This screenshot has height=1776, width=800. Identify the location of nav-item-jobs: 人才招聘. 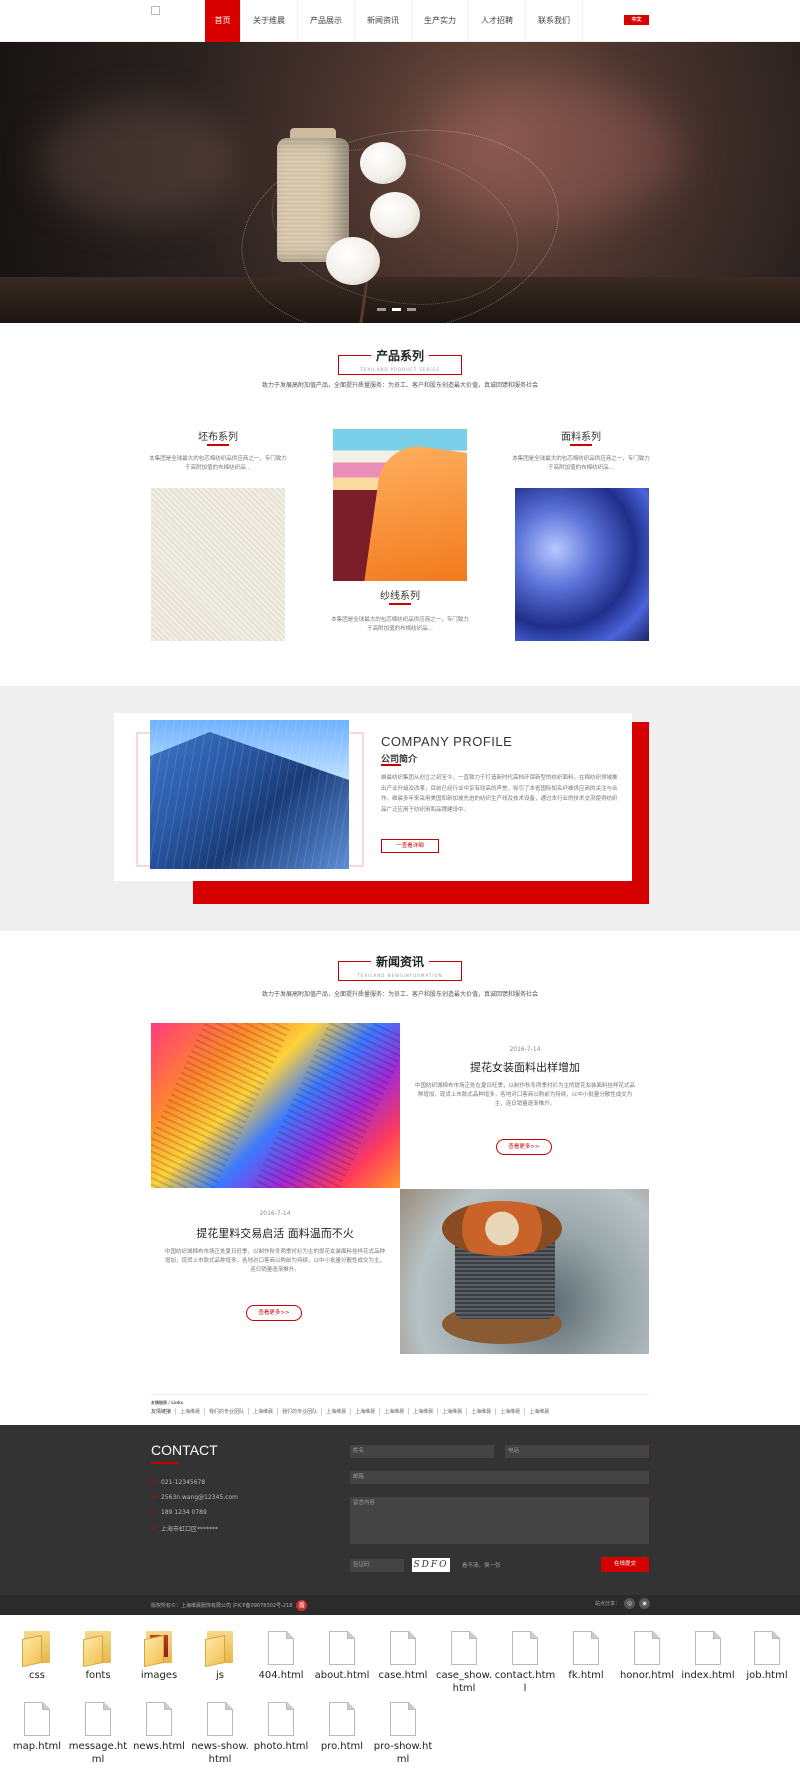
(497, 21).